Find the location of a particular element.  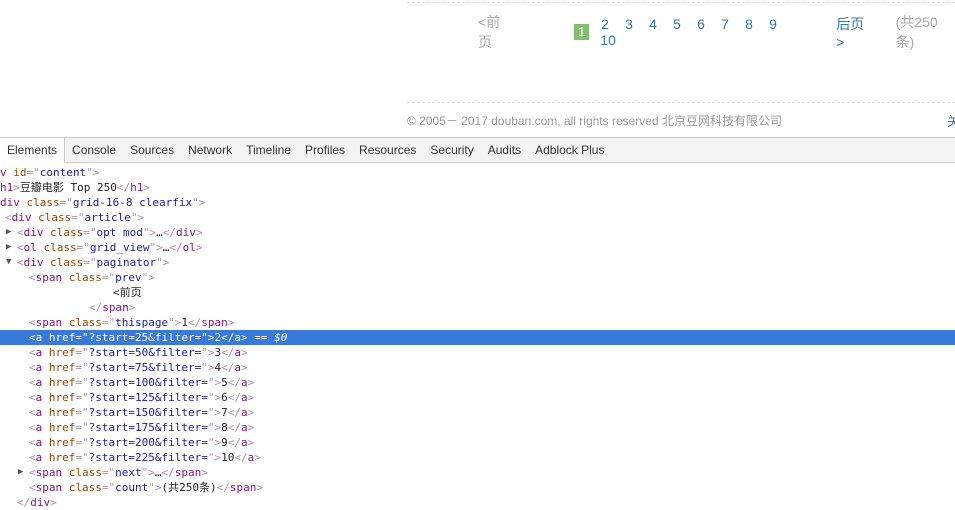

node-markup: <a href="?start=175&filter=">8</a> is located at coordinates (141, 427).